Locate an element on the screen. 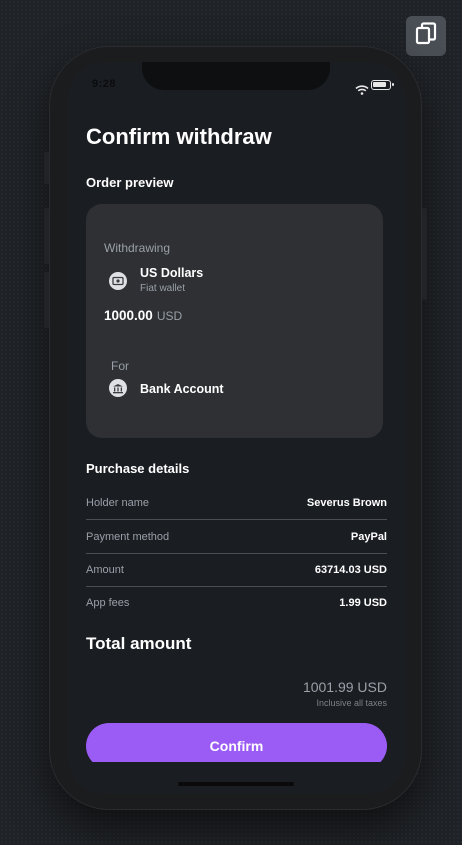  detail-row-holder-name: Holder name Severus Brown is located at coordinates (236, 503).